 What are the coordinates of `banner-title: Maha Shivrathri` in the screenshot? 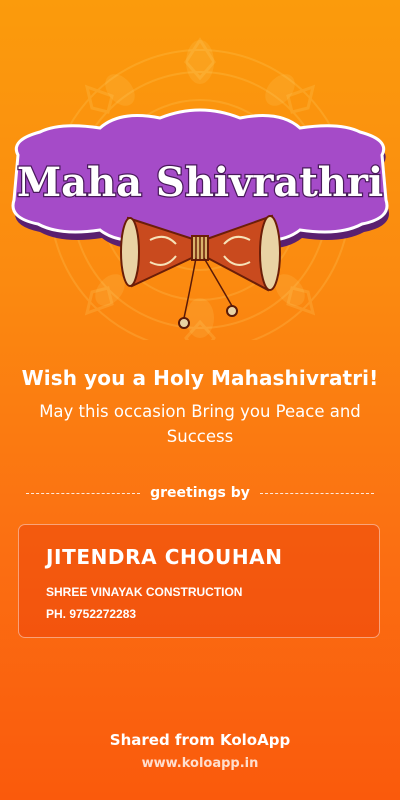 It's located at (200, 182).